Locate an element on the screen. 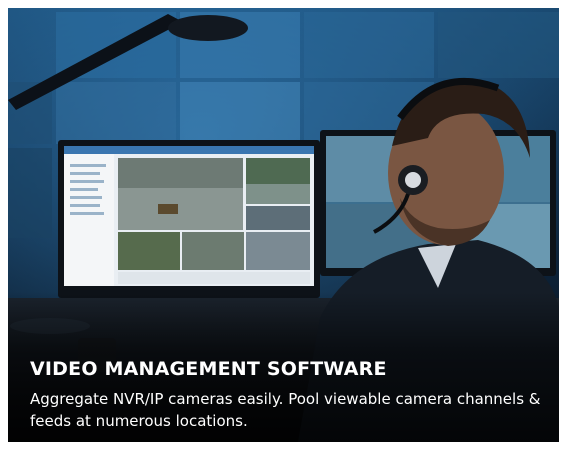 Image resolution: width=565 pixels, height=451 pixels. lamp-head is located at coordinates (208, 28).